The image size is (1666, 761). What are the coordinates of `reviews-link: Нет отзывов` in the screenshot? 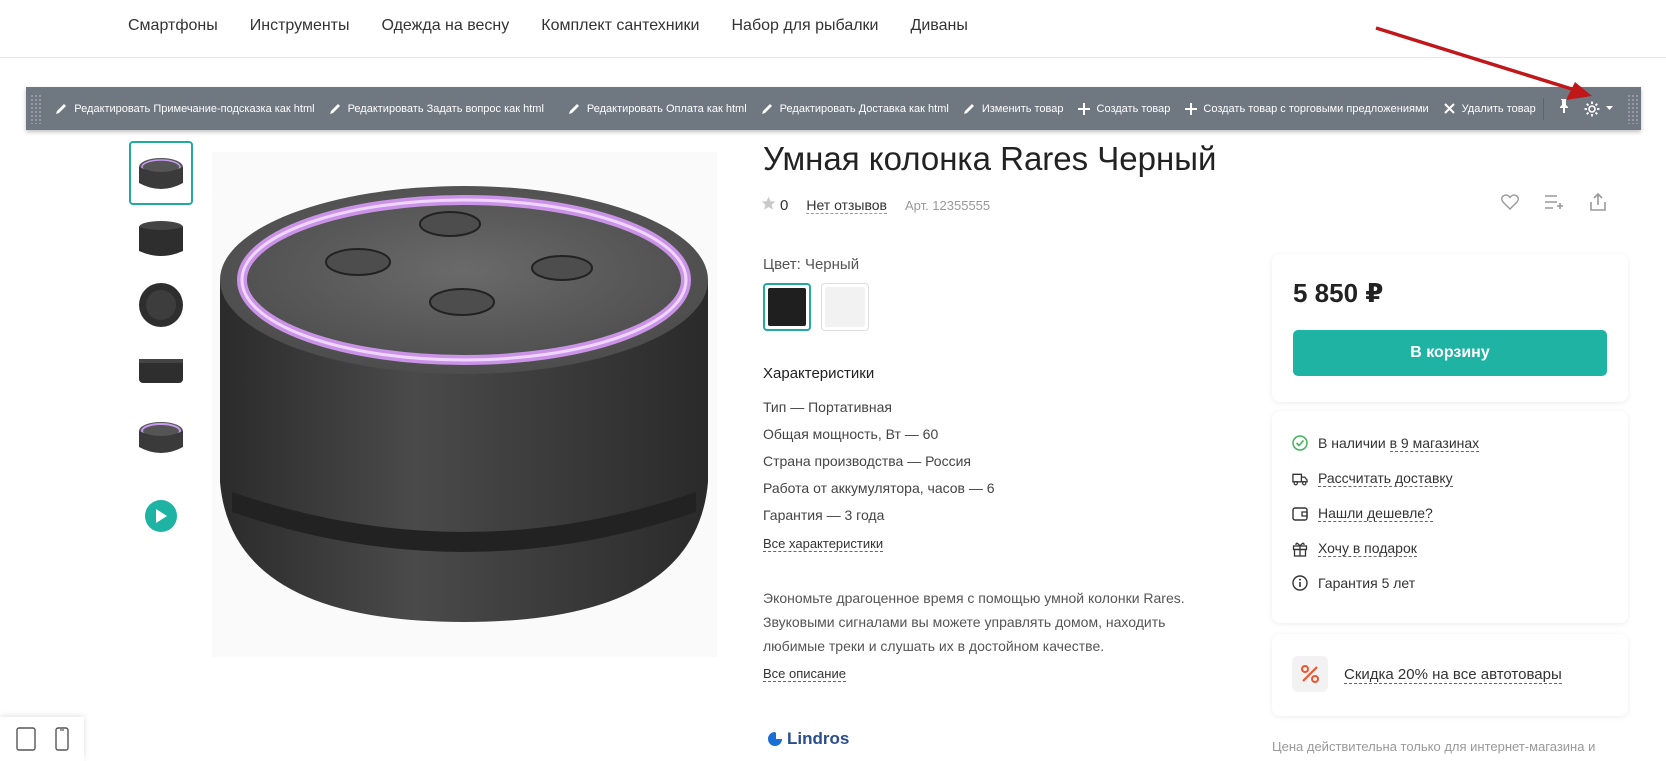 It's located at (846, 205).